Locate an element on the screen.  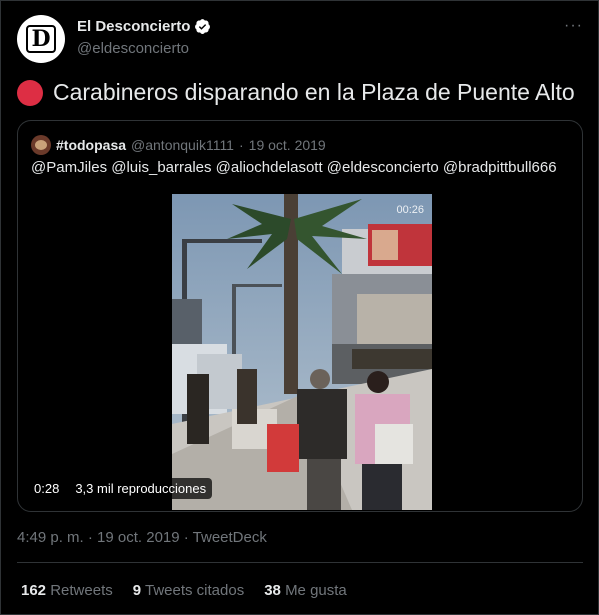
name-row: El Desconcierto is located at coordinates (144, 26).